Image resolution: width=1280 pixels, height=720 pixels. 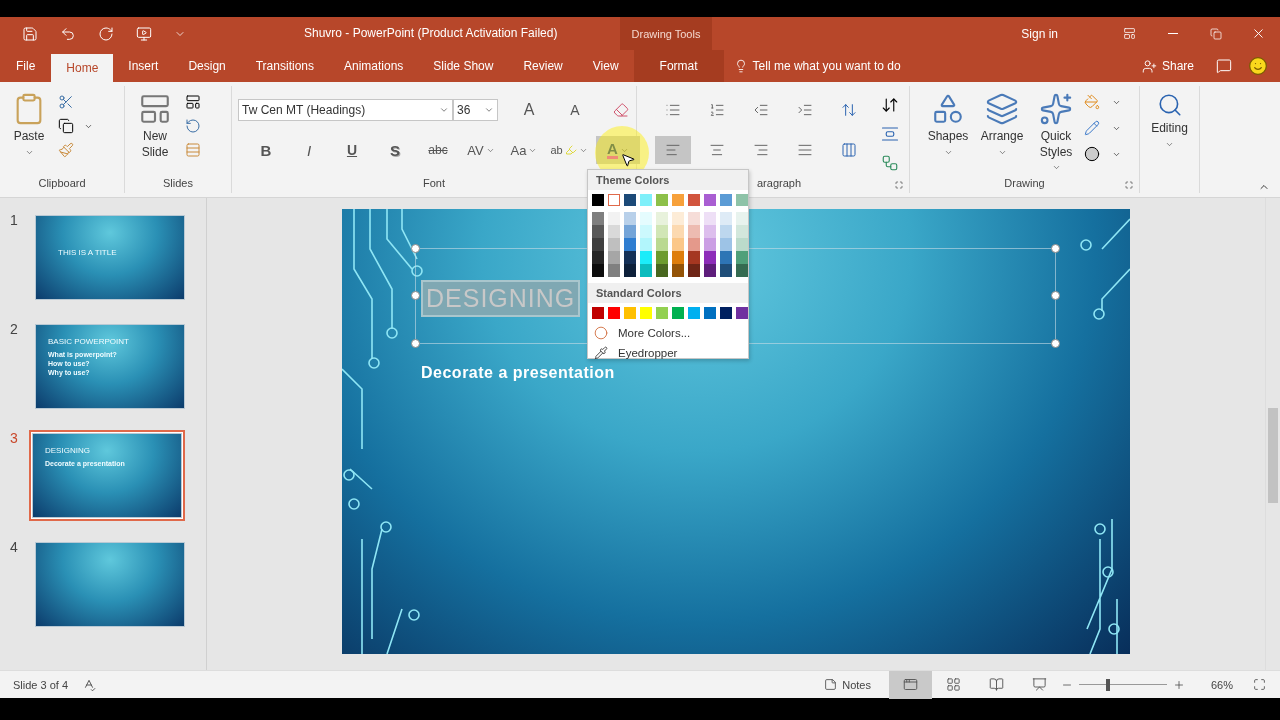 I want to click on save-icon, so click(x=30, y=33).